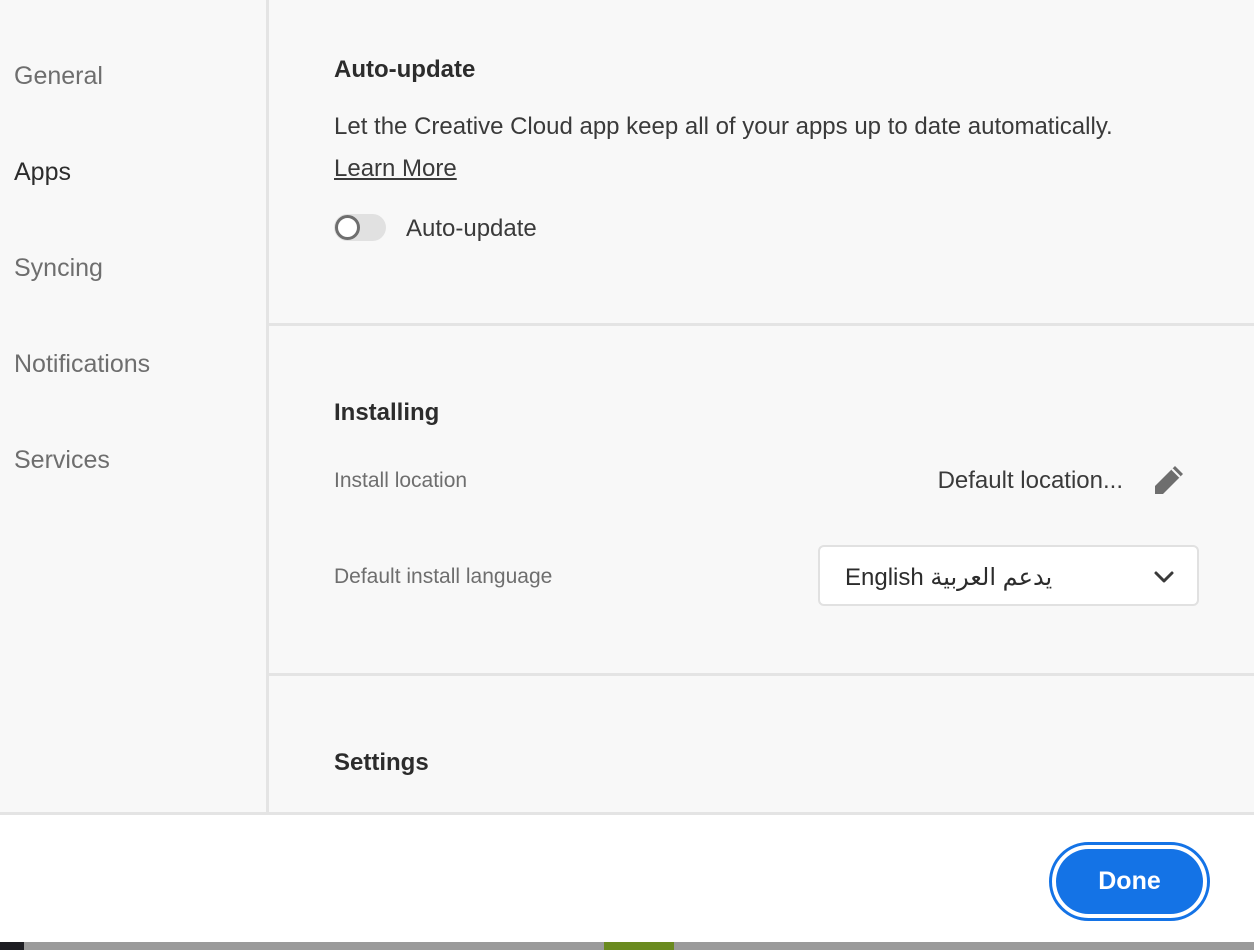 Image resolution: width=1254 pixels, height=950 pixels. I want to click on sidebar-item-syncing: Syncing, so click(58, 268).